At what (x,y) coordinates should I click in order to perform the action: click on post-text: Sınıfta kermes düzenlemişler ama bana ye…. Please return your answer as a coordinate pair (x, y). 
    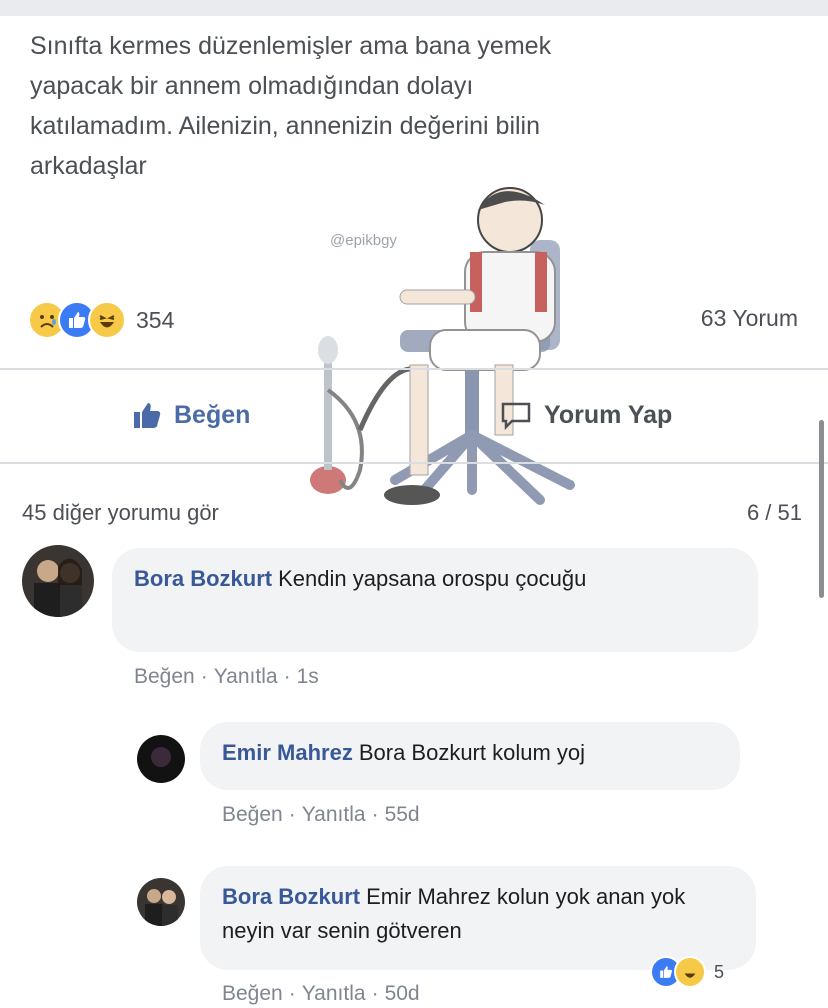
    Looking at the image, I should click on (291, 106).